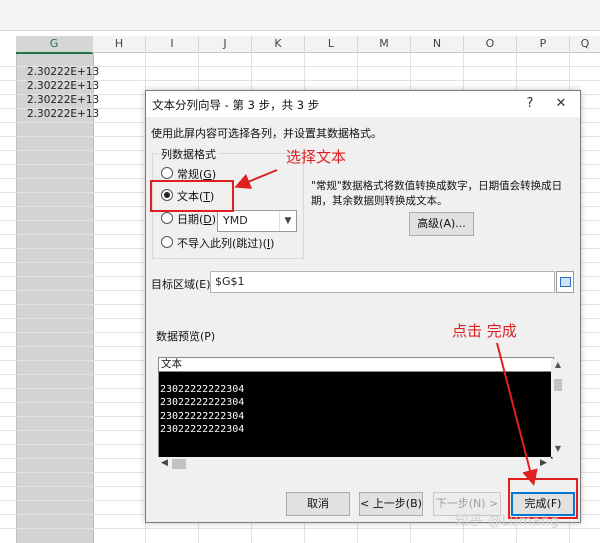  What do you see at coordinates (186, 336) in the screenshot?
I see `preview-label: 数据预览(P)` at bounding box center [186, 336].